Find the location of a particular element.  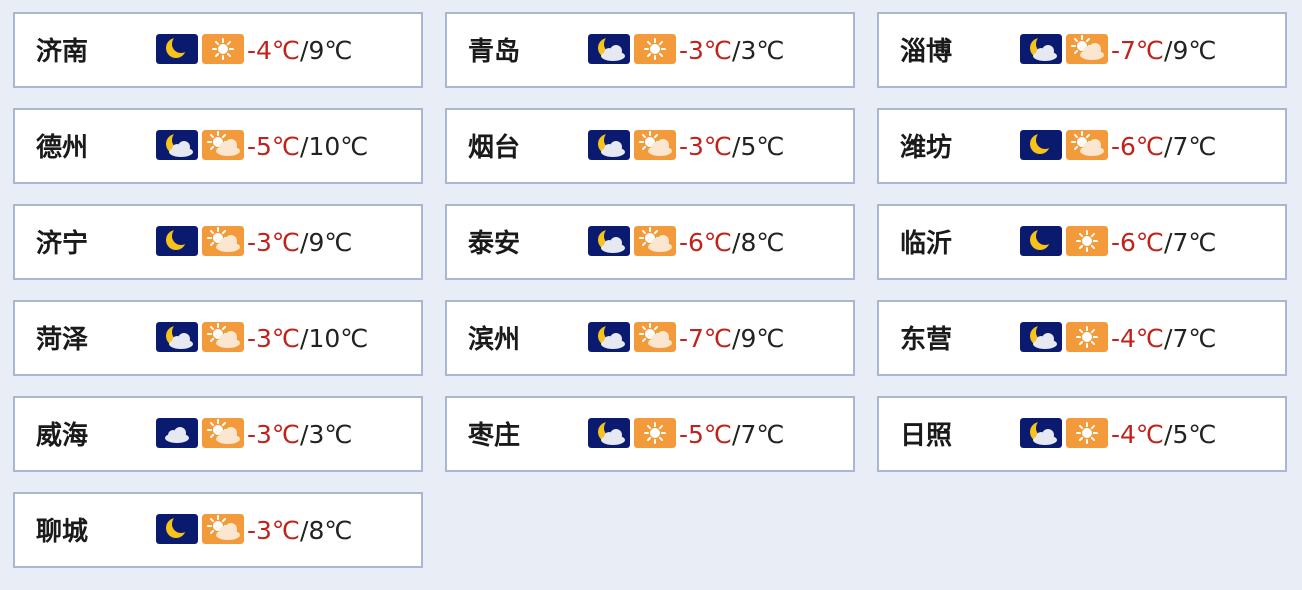

city-card: 济宁 -3℃/9℃ is located at coordinates (218, 242).